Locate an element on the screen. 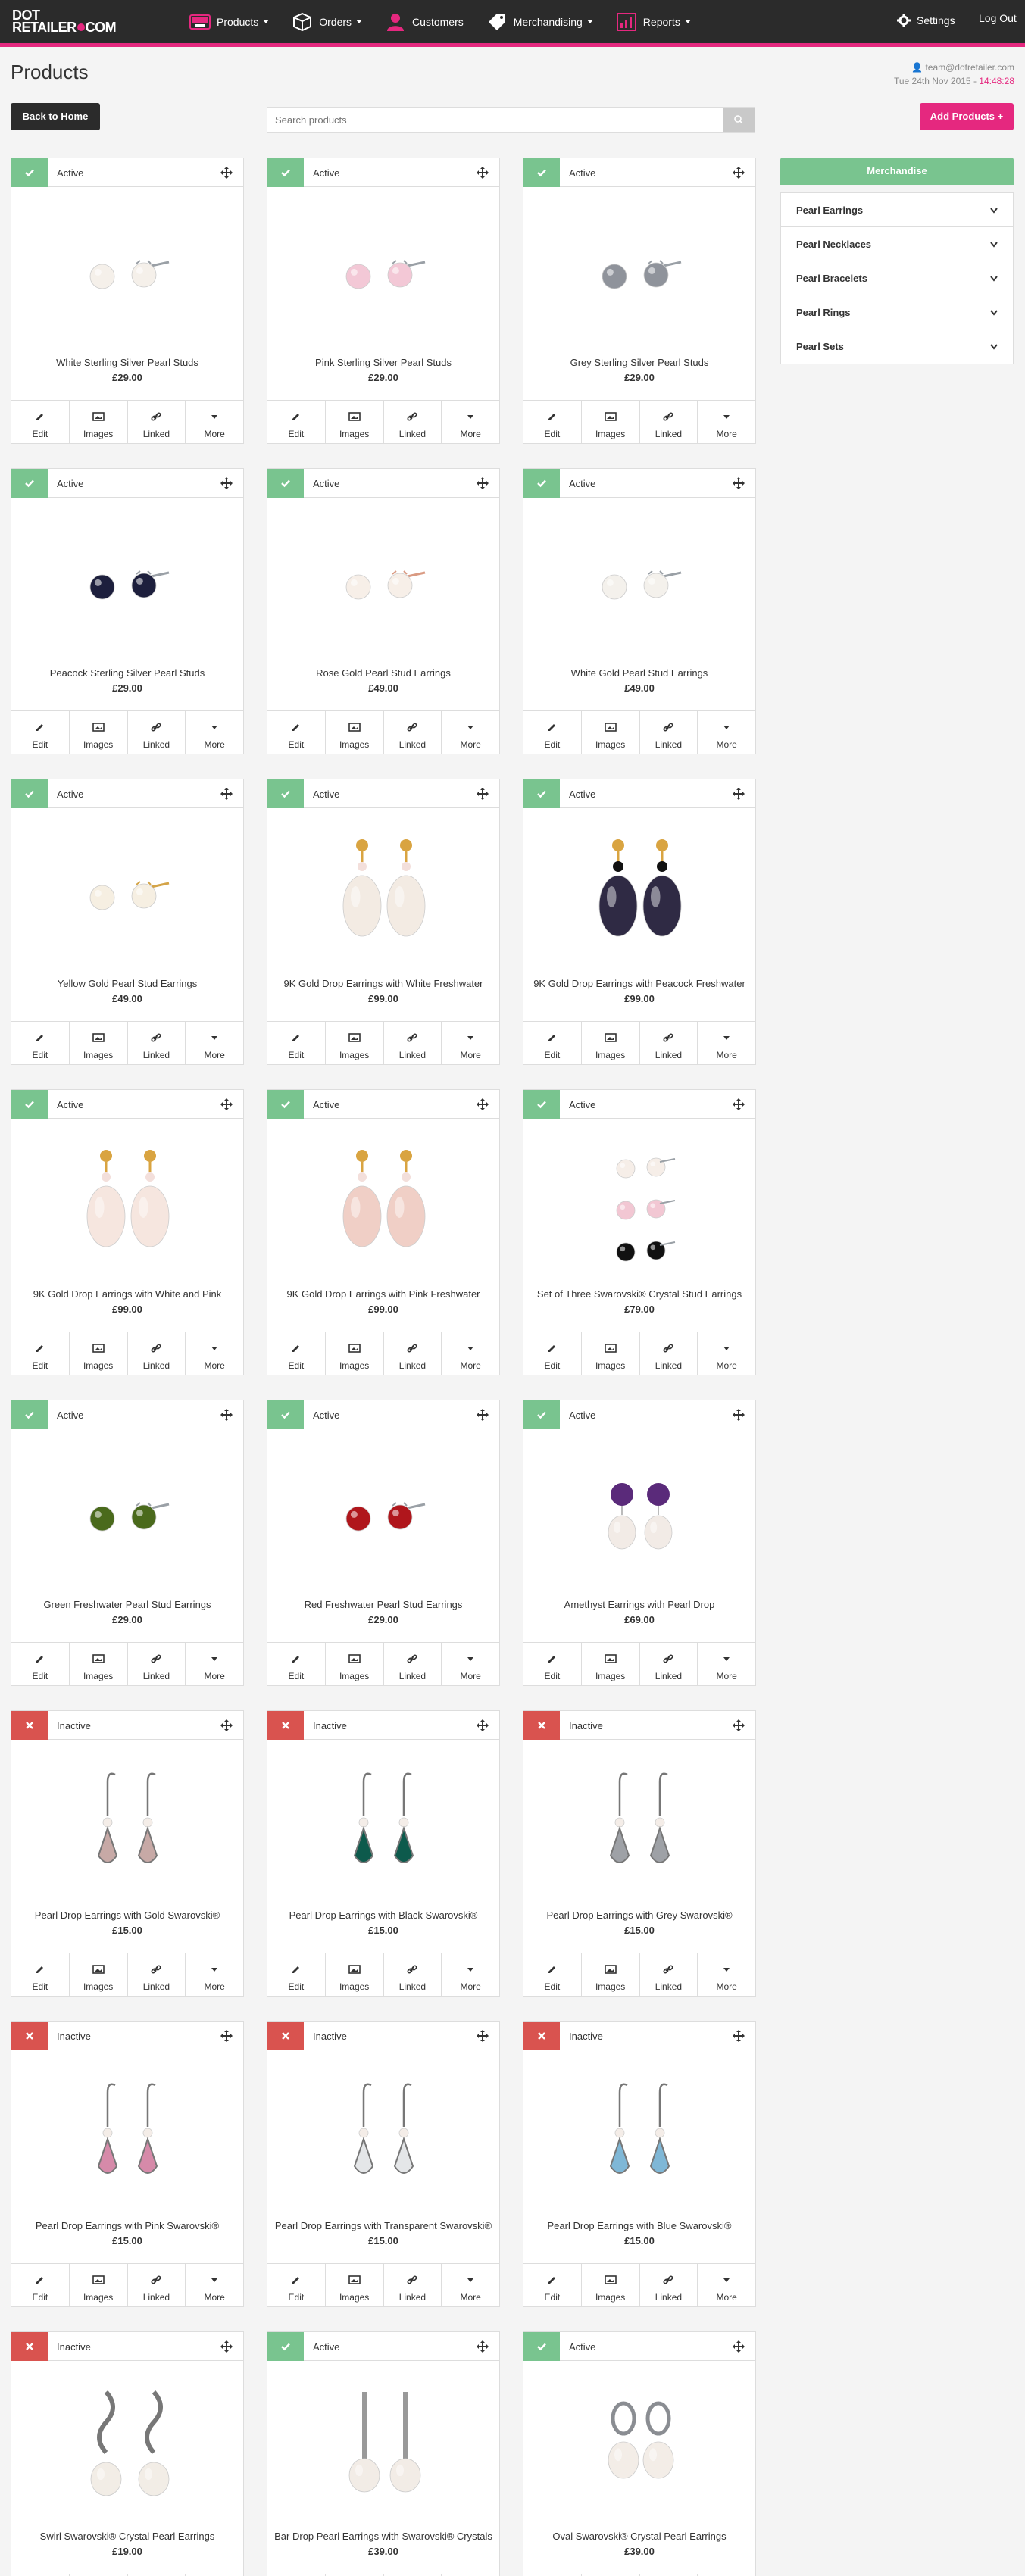 This screenshot has width=1025, height=2576. search-button is located at coordinates (739, 120).